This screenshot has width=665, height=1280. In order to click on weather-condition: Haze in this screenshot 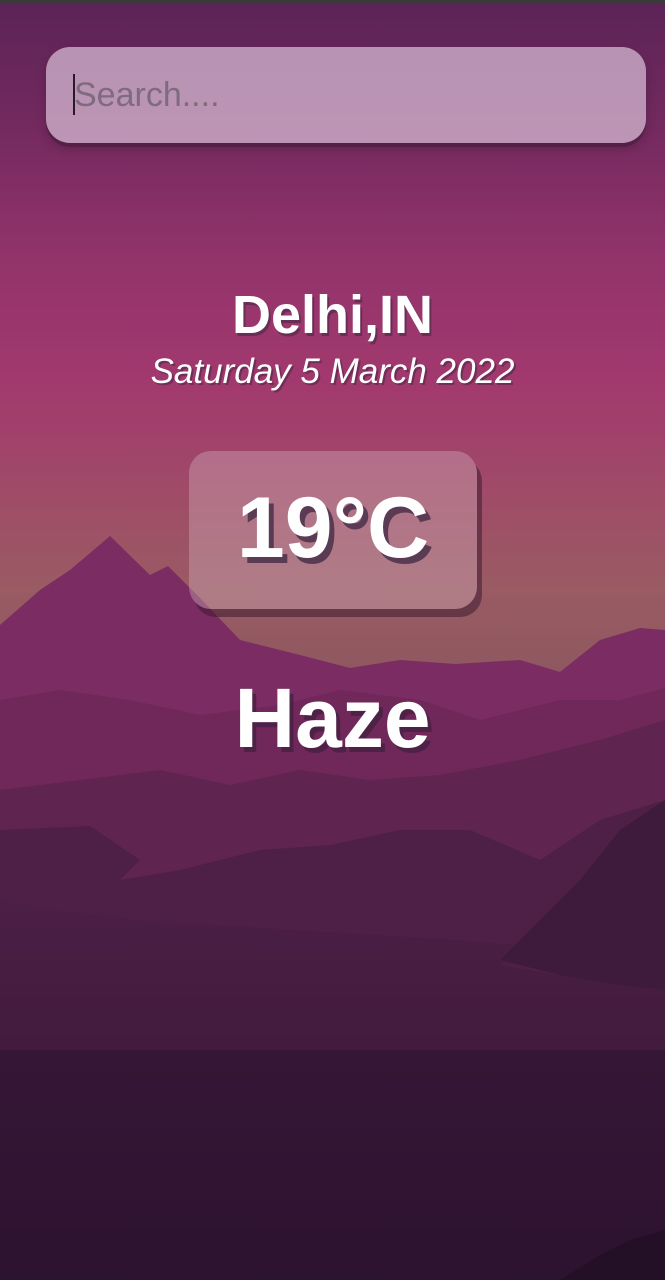, I will do `click(332, 718)`.